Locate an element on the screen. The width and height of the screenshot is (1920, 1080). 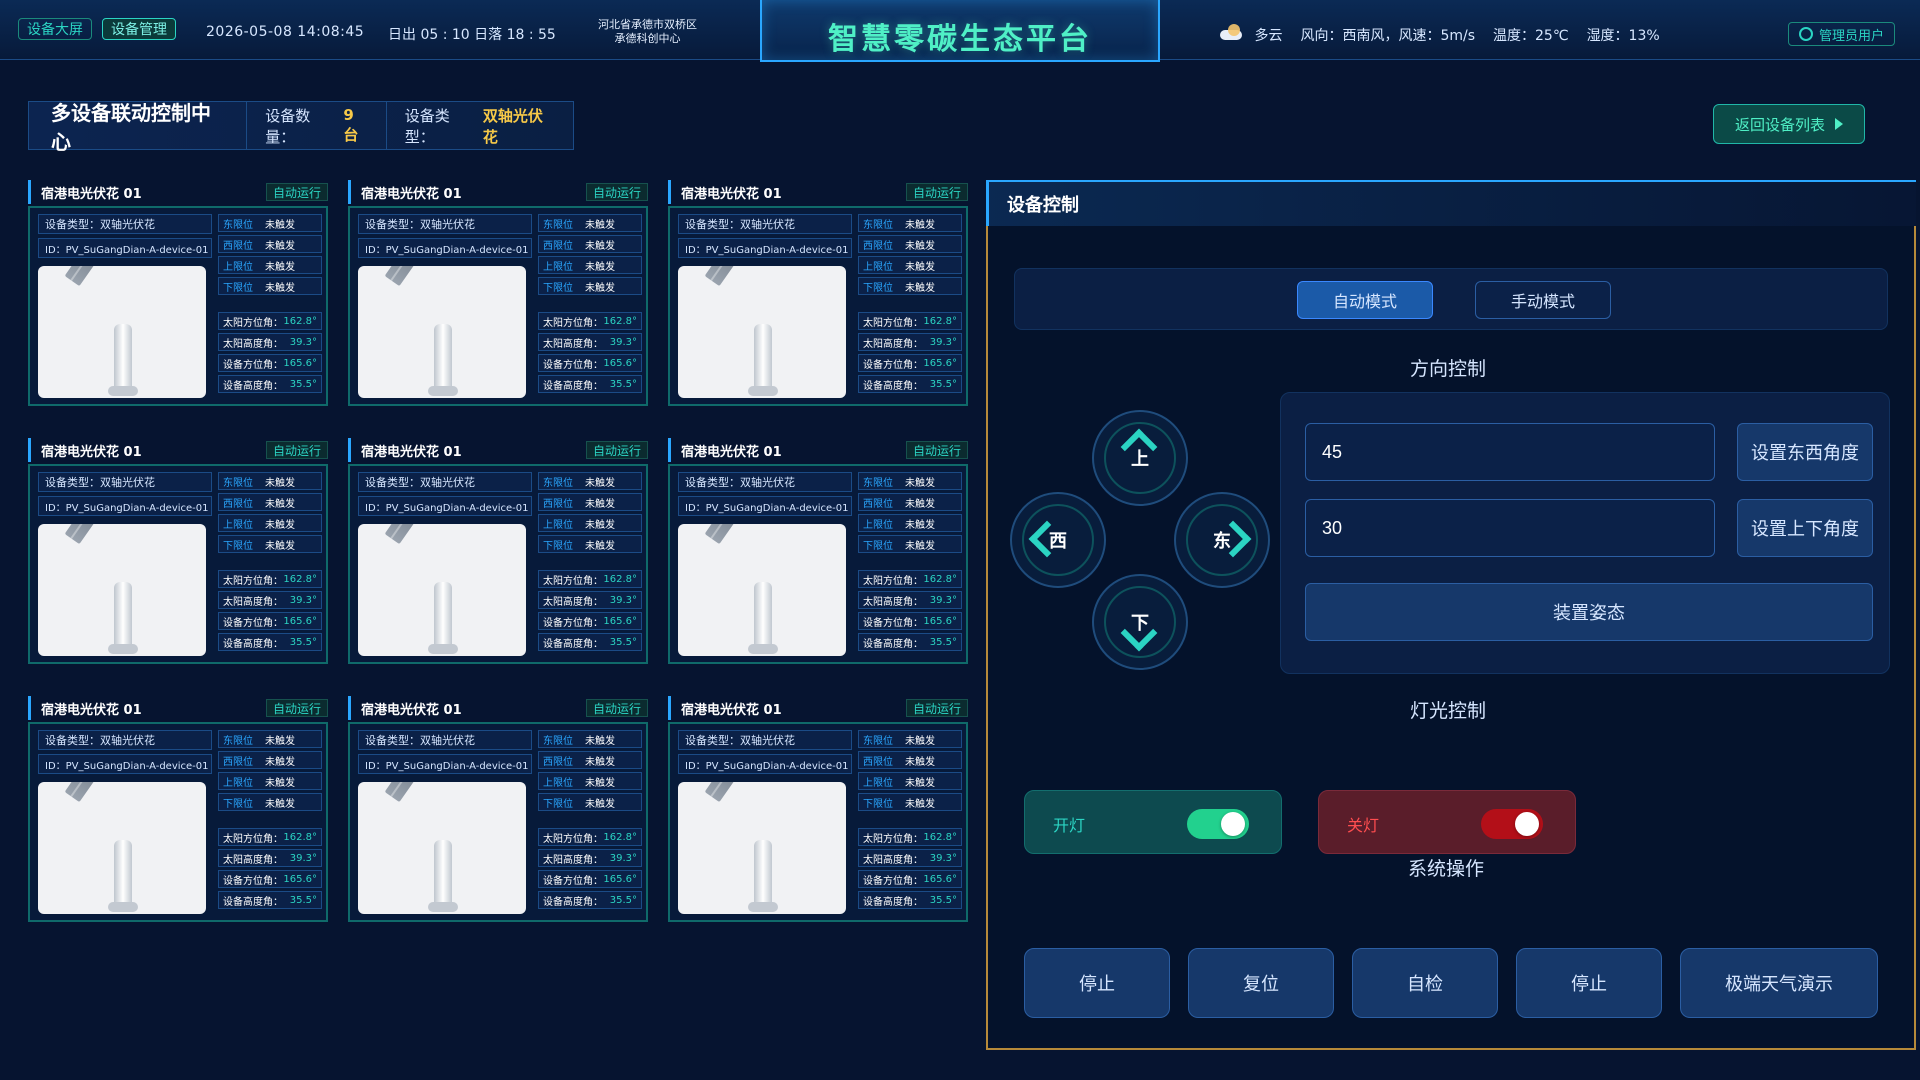
user-menu: 管理员用户 is located at coordinates (1842, 34).